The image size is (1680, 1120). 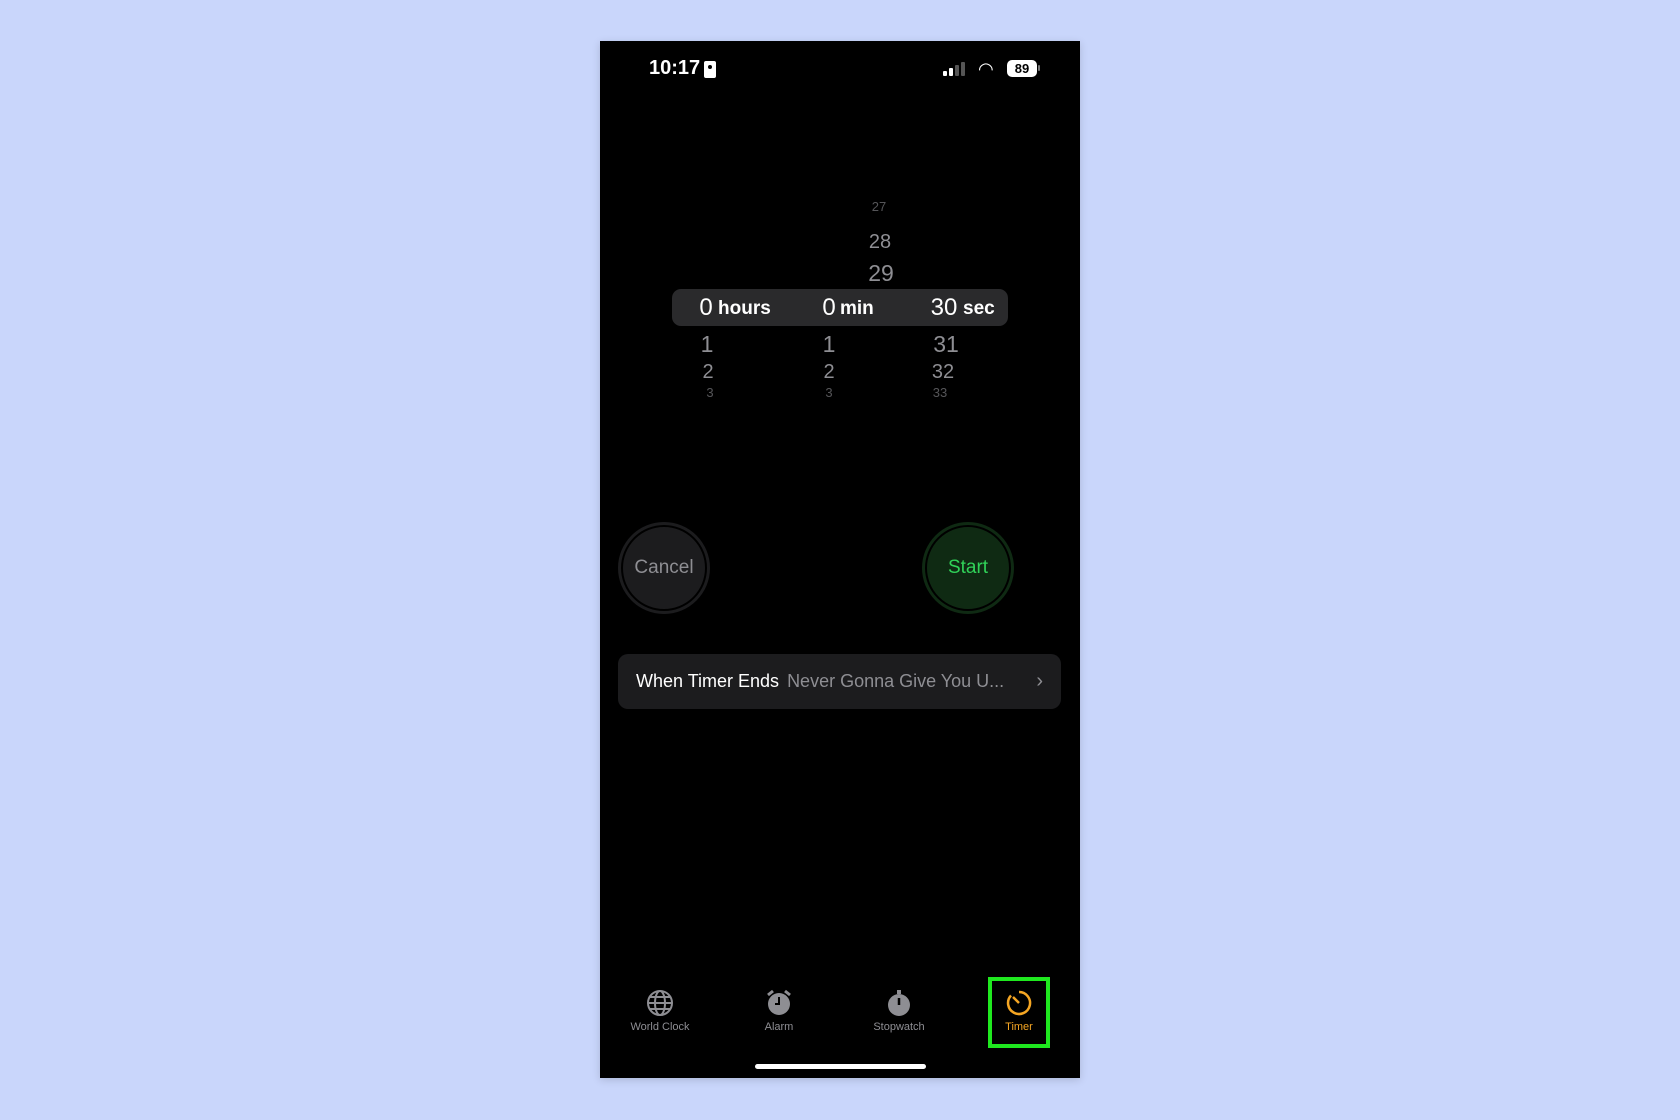 I want to click on signal-icon, so click(x=954, y=69).